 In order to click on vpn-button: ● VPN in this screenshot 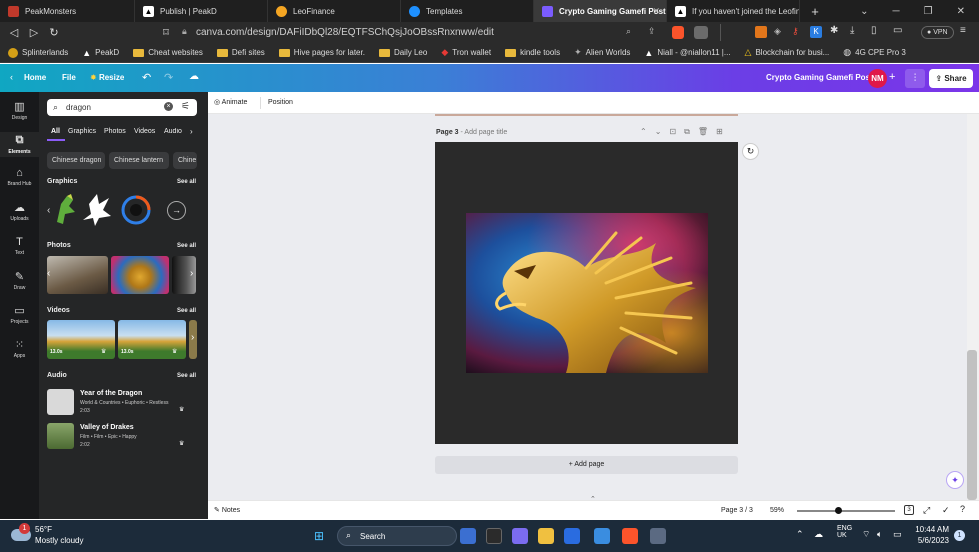, I will do `click(937, 32)`.